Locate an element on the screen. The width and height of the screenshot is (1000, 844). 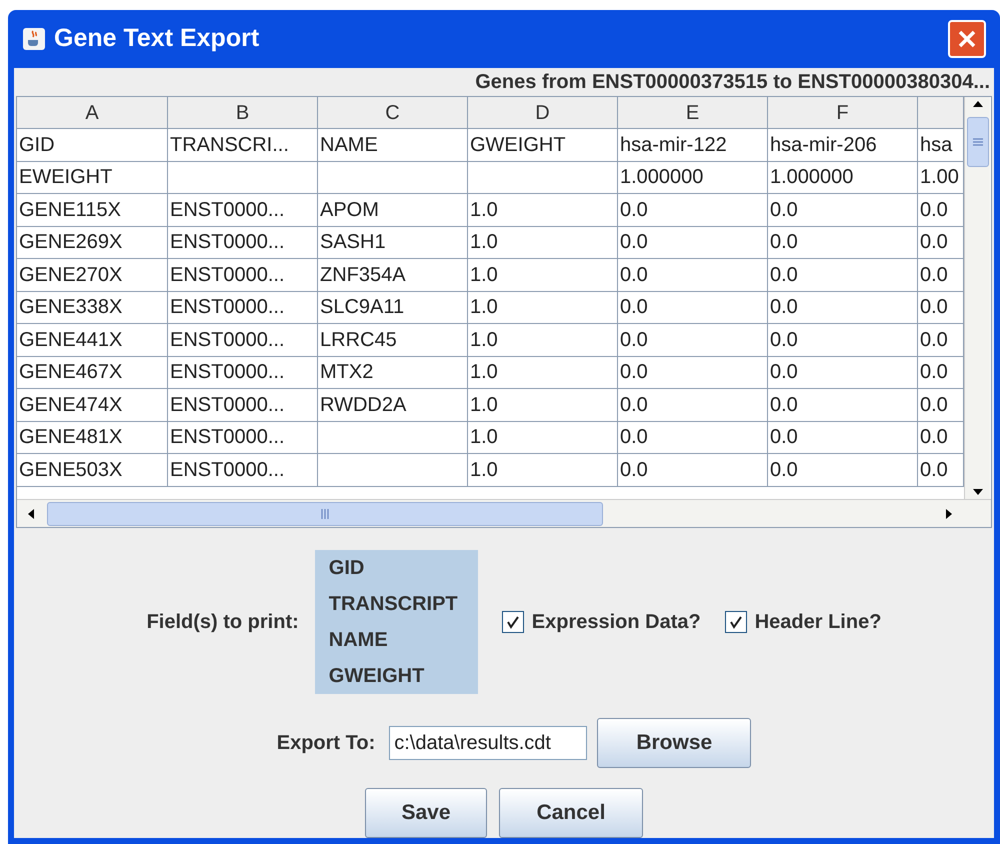
table-cell: SLC9A11 is located at coordinates (393, 308).